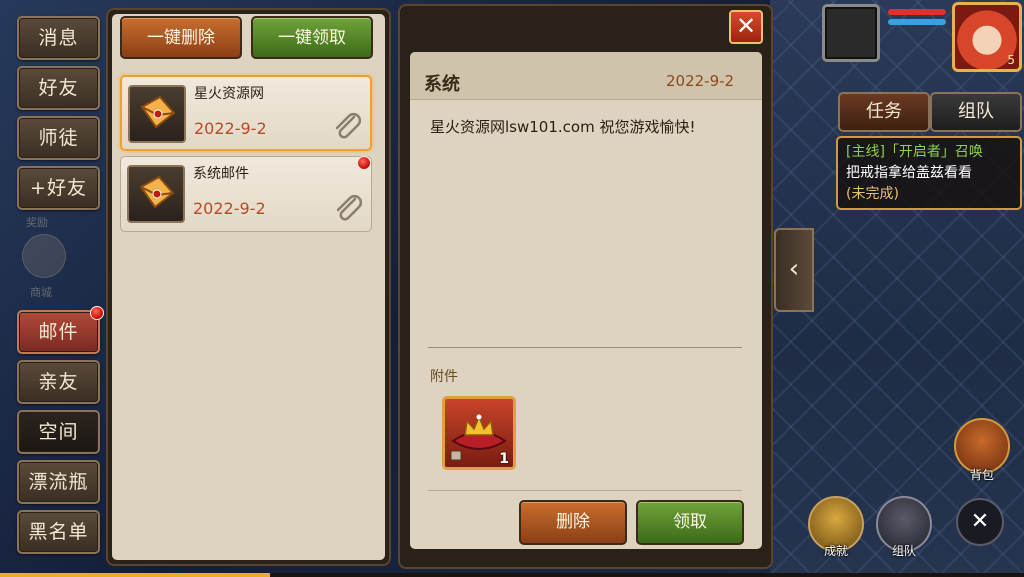 This screenshot has width=1024, height=577. Describe the element at coordinates (229, 94) in the screenshot. I see `mail-title: 星火资源网` at that location.